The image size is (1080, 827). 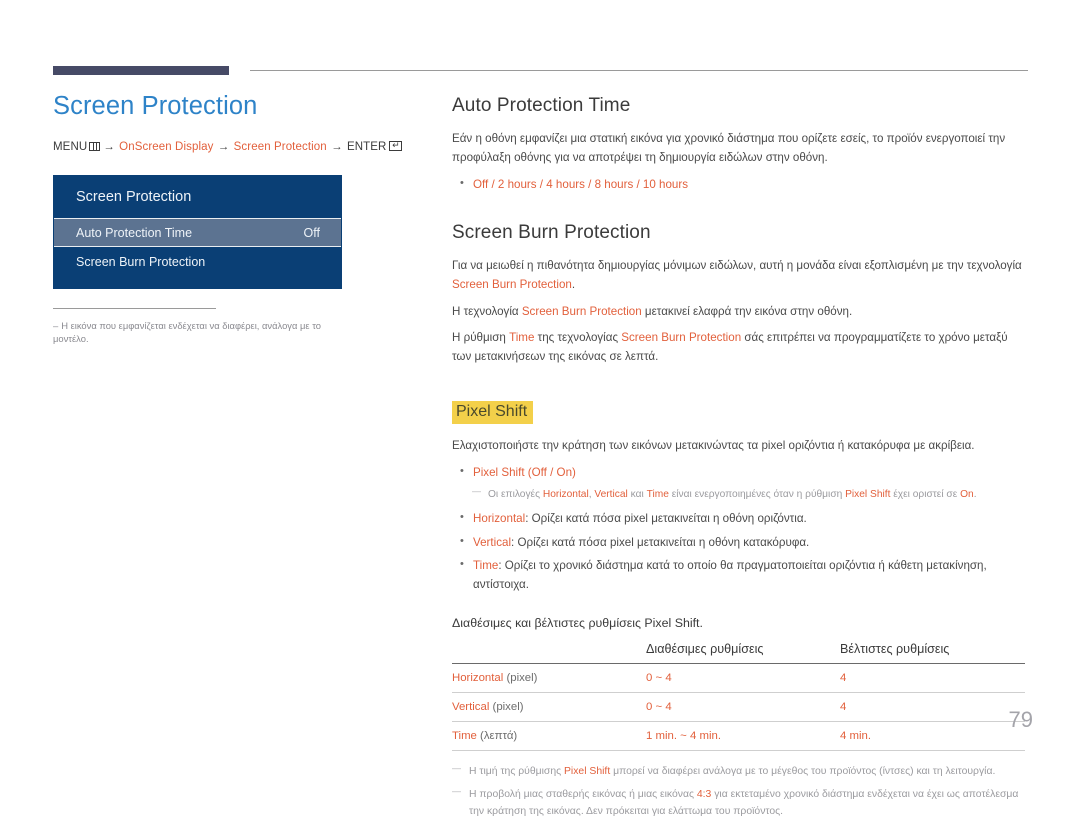 I want to click on text-run: της τεχνολογίας, so click(x=578, y=338).